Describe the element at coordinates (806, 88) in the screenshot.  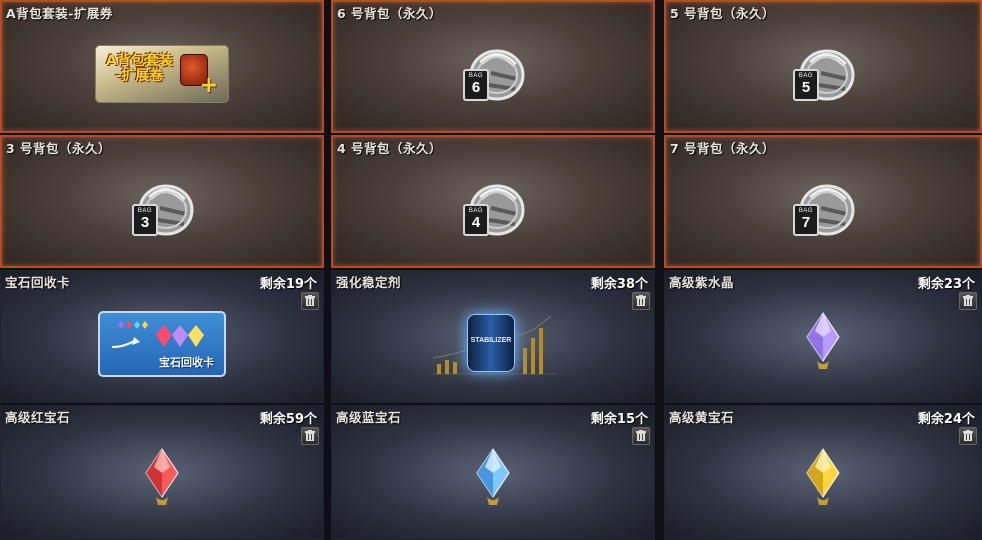
I see `bag-number: 5` at that location.